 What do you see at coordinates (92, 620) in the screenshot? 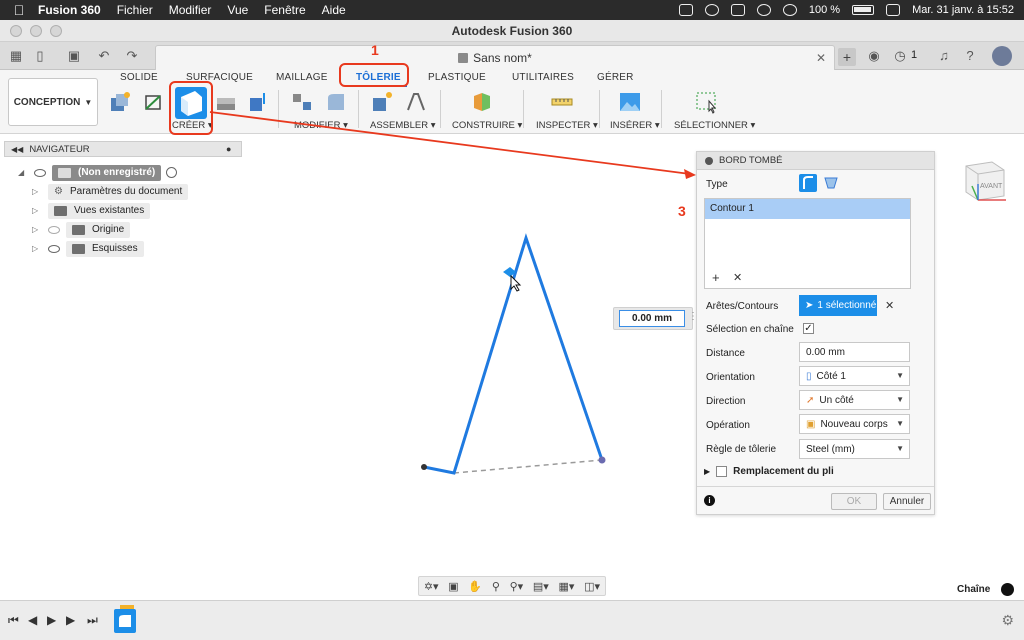
I see `go-to-end-icon: ⏭` at bounding box center [92, 620].